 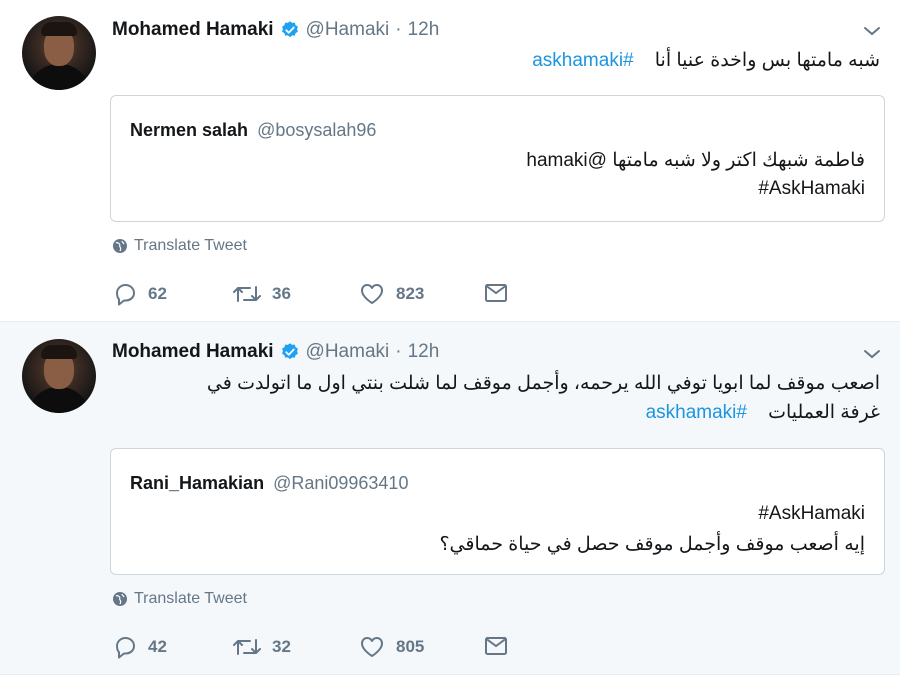 I want to click on quoted-author-handle: @Rani09963410, so click(x=341, y=483).